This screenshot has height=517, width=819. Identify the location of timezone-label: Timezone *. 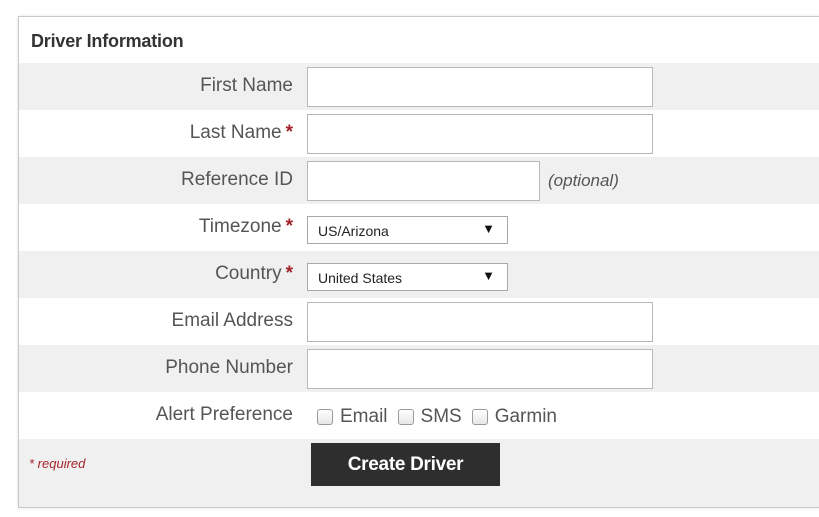
(245, 226).